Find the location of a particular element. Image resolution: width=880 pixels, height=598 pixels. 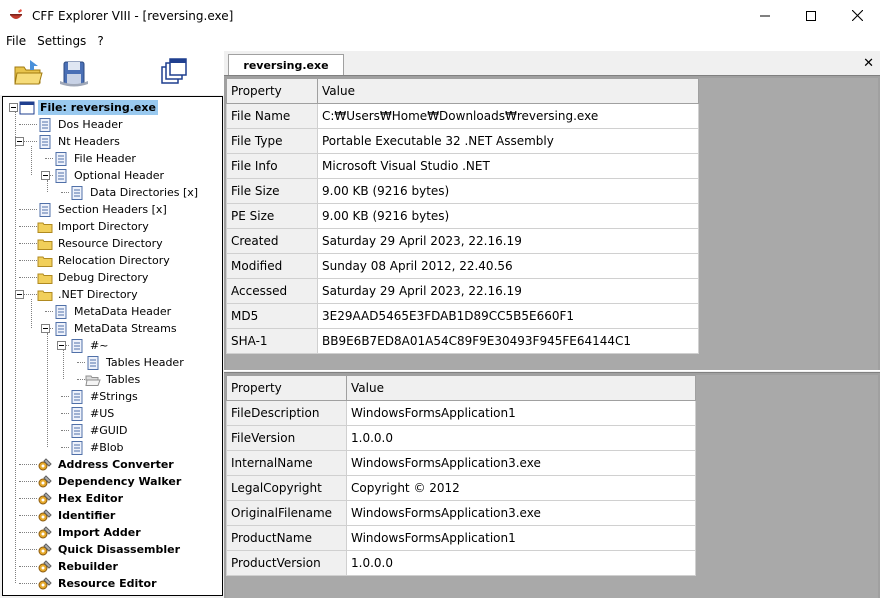

tree-item-resource-directory: Resource Directory is located at coordinates (101, 243).